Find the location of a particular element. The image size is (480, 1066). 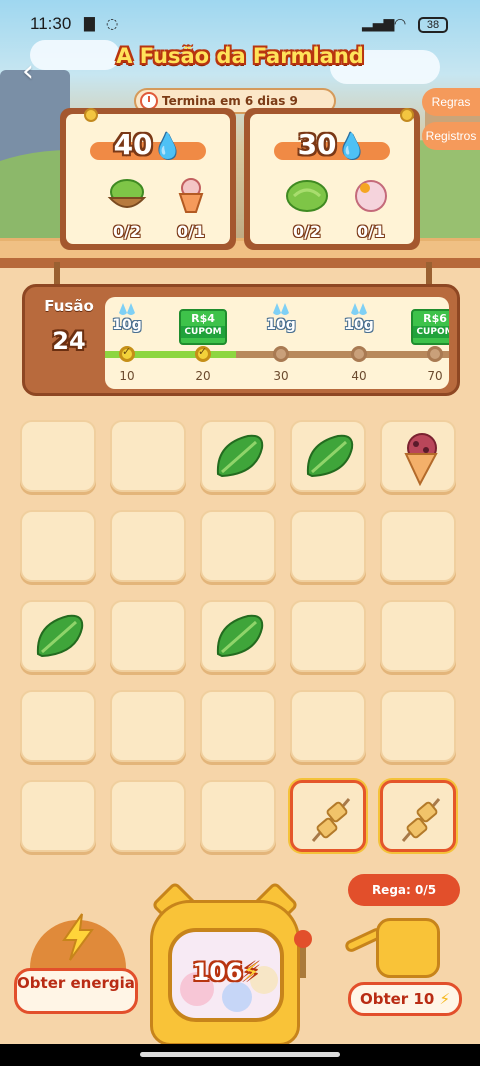

fusion-counter: Fusão 24 is located at coordinates (69, 340).